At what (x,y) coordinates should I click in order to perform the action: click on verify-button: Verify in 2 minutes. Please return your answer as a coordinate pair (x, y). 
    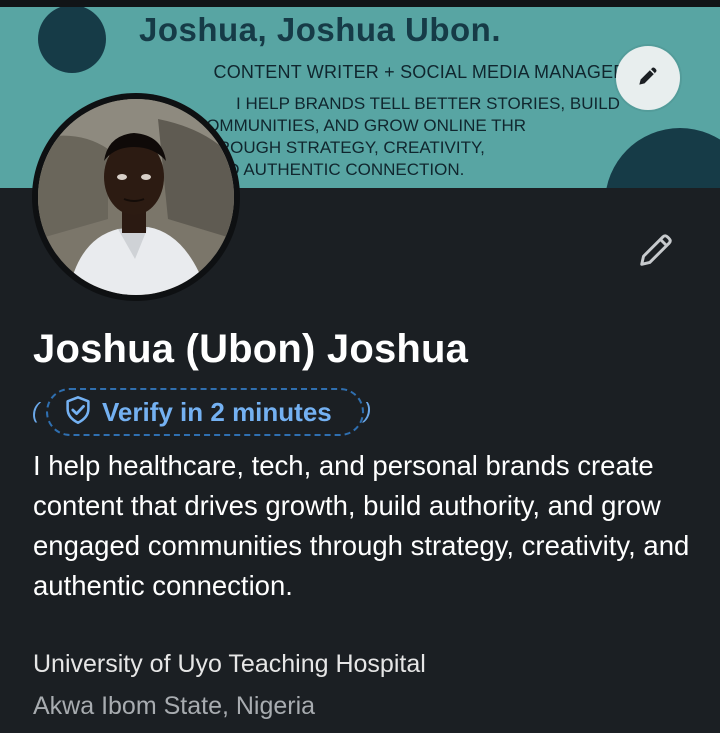
    Looking at the image, I should click on (205, 412).